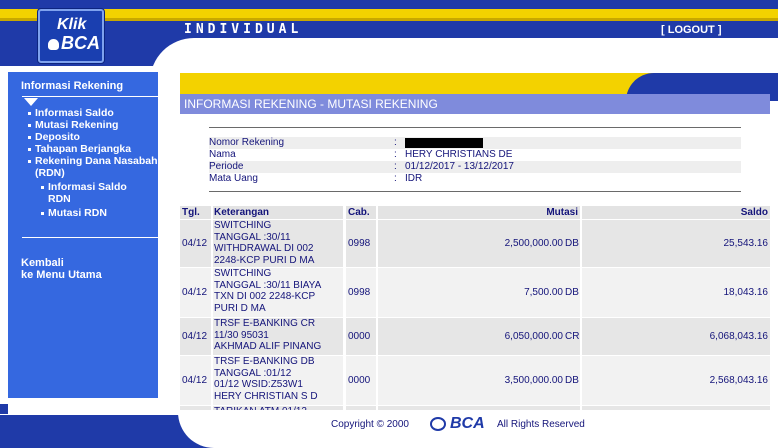 The image size is (778, 448). I want to click on row-balance: 25,543.16, so click(746, 243).